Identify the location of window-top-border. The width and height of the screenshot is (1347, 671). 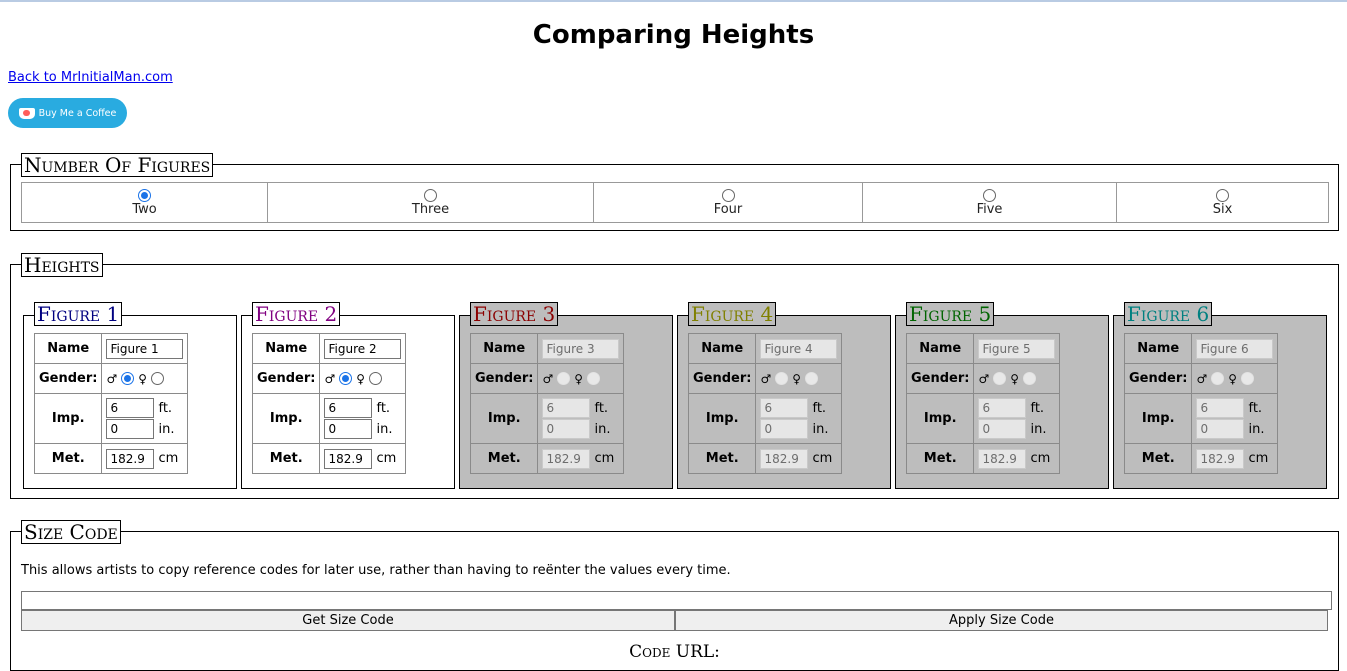
(673, 1).